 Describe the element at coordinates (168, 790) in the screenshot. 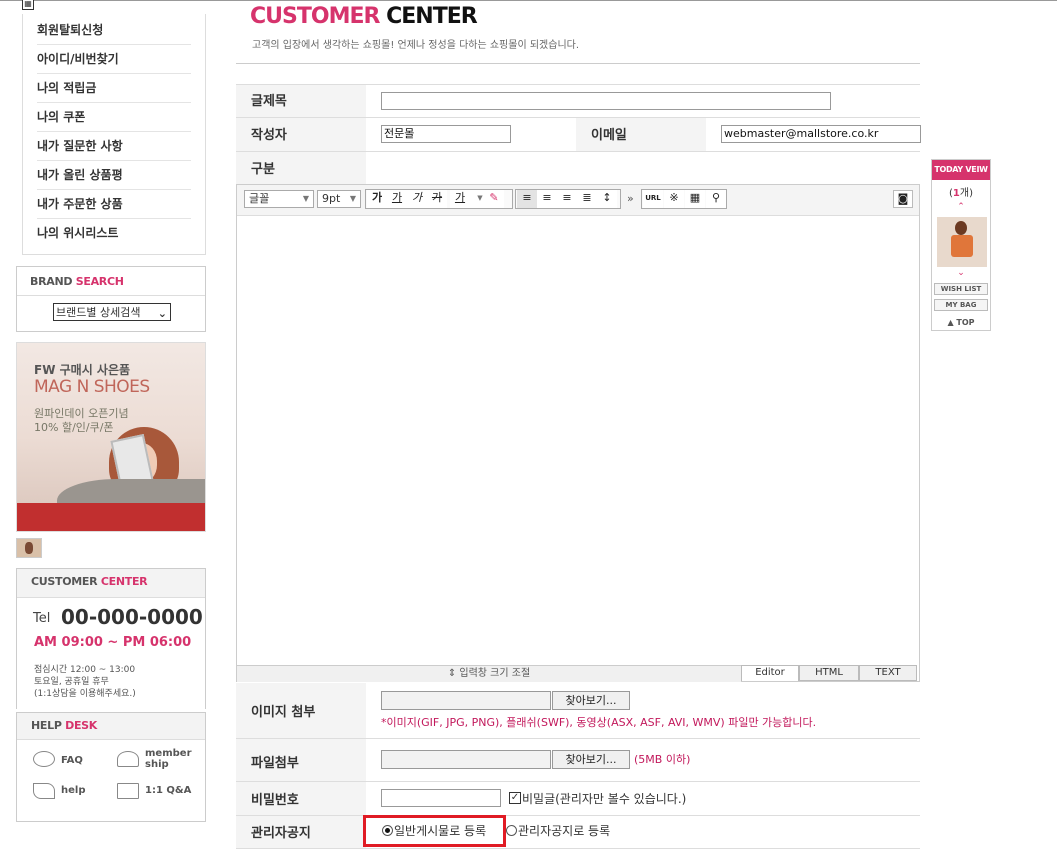

I see `qna-link: 1:1 Q&A` at that location.